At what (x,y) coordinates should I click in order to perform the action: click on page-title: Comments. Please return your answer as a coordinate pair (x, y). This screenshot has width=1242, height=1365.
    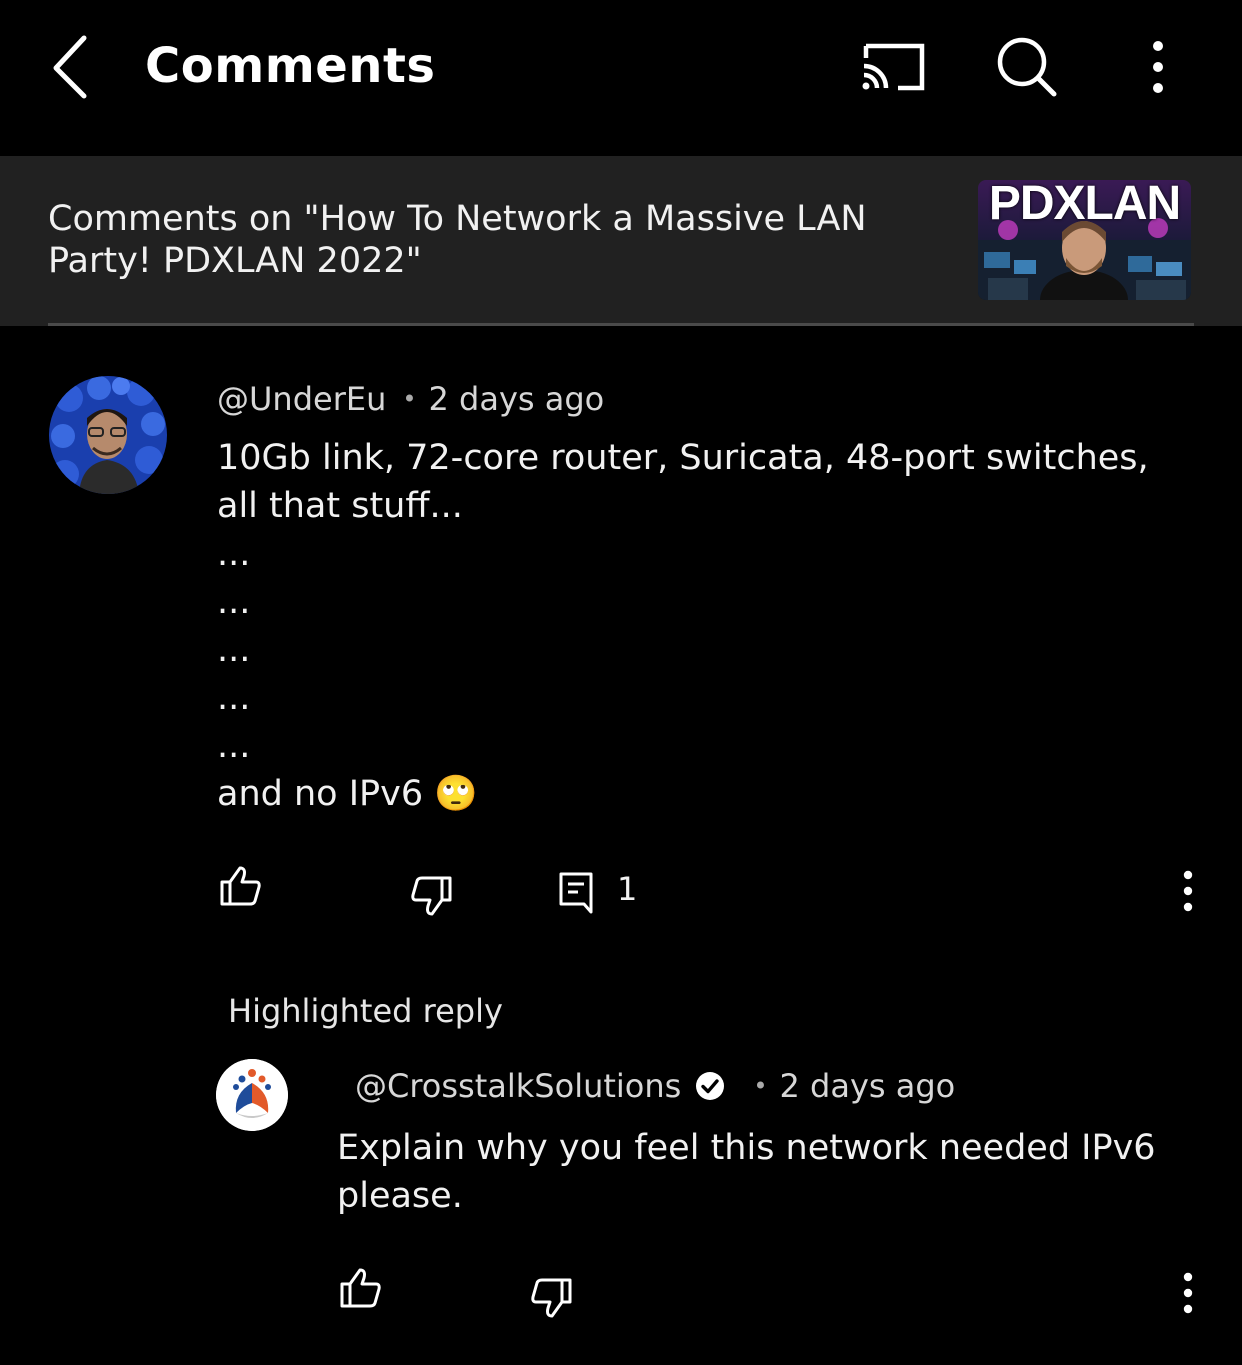
    Looking at the image, I should click on (290, 66).